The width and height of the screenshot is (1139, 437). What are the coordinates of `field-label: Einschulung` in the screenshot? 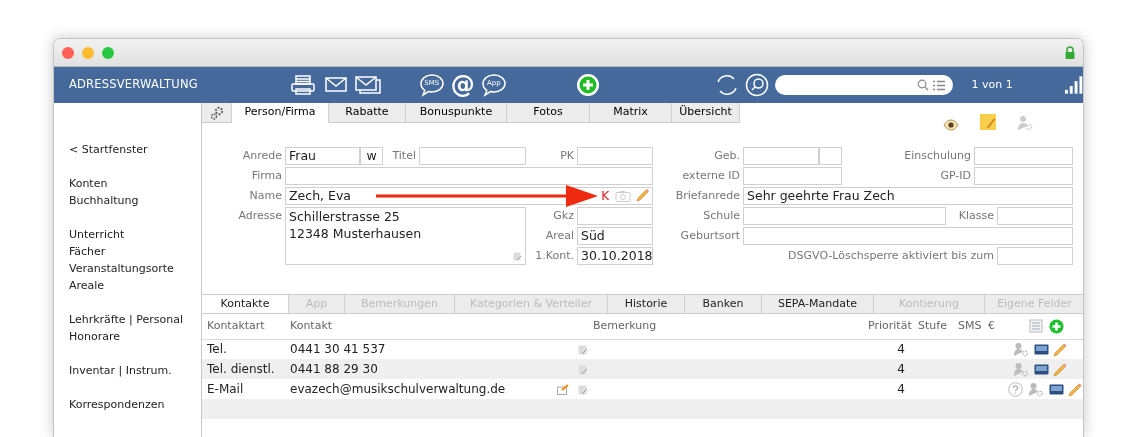 It's located at (937, 155).